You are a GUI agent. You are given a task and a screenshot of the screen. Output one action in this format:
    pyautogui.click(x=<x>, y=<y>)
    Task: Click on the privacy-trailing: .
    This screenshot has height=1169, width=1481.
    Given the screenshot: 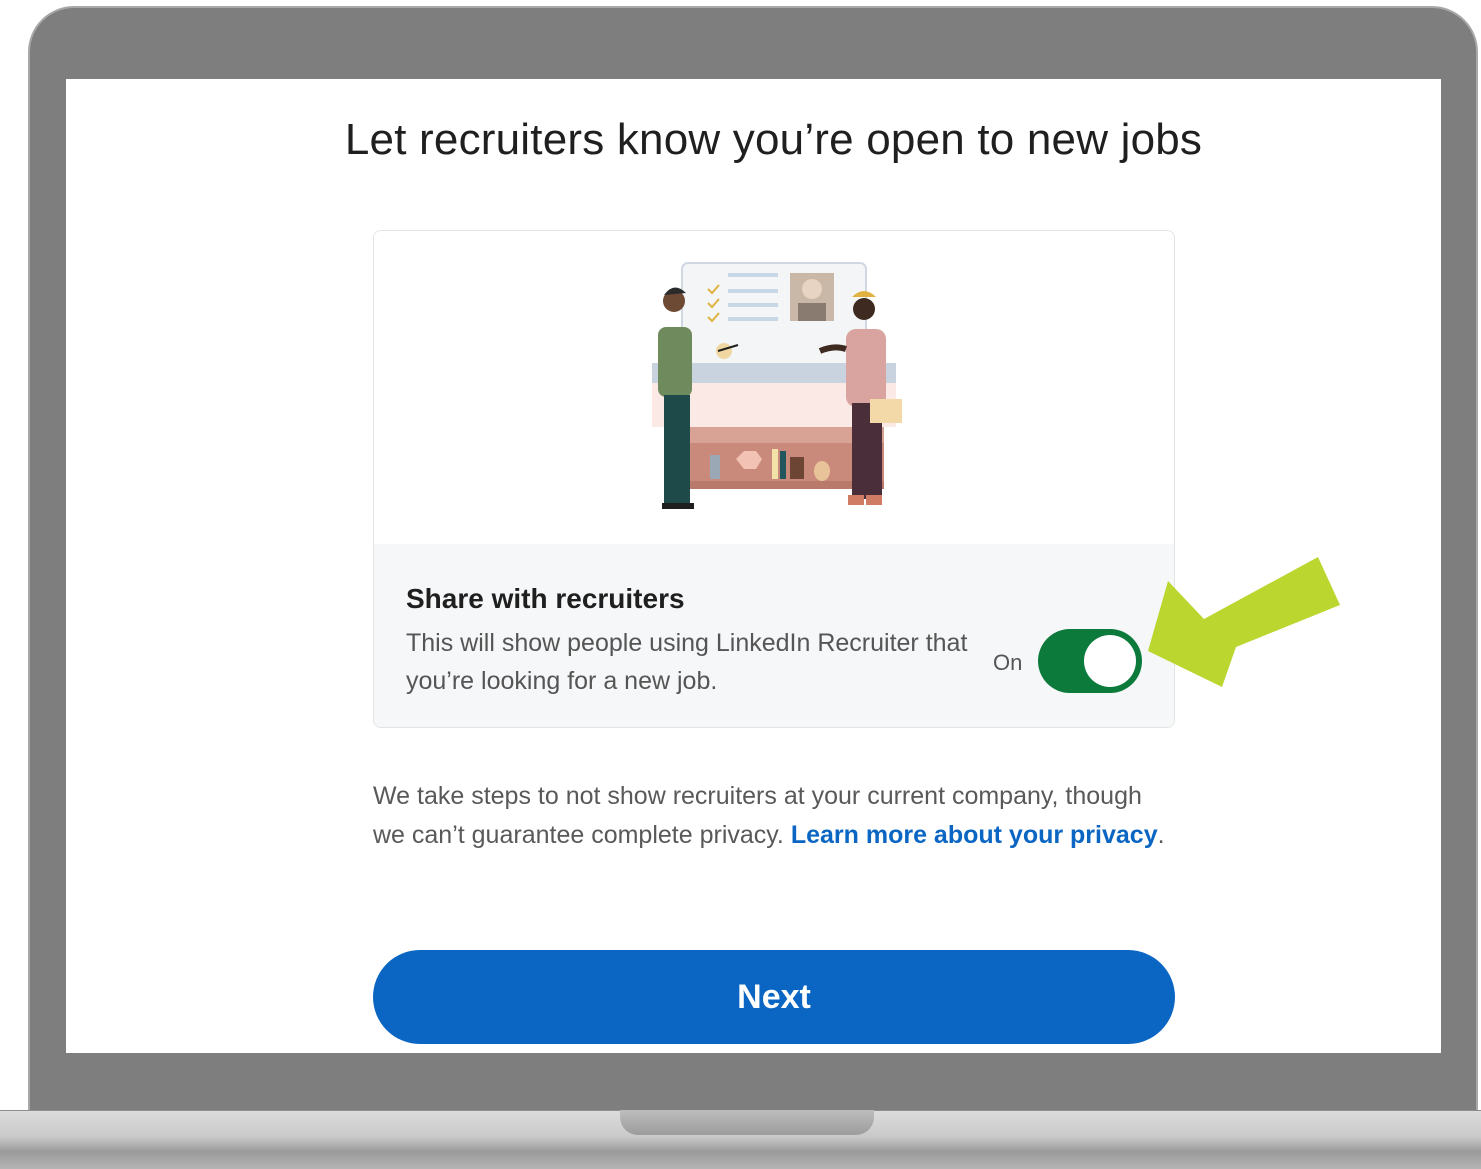 What is the action you would take?
    pyautogui.click(x=1161, y=835)
    